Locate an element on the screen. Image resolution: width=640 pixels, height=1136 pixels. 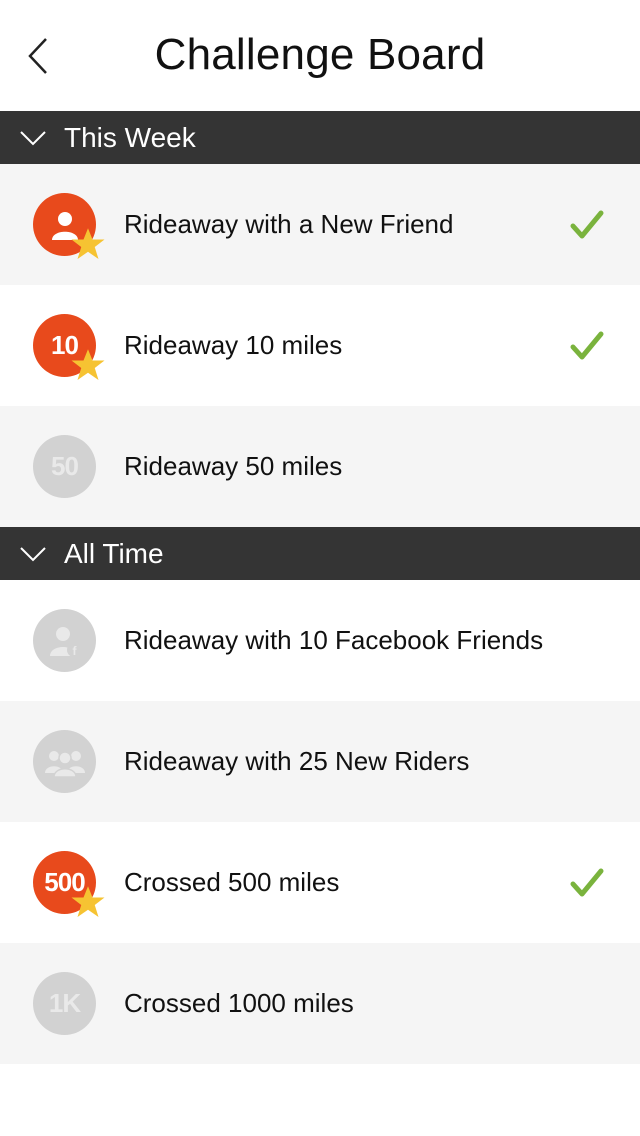
challenge-row: Rideaway with a New Friend is located at coordinates (320, 224).